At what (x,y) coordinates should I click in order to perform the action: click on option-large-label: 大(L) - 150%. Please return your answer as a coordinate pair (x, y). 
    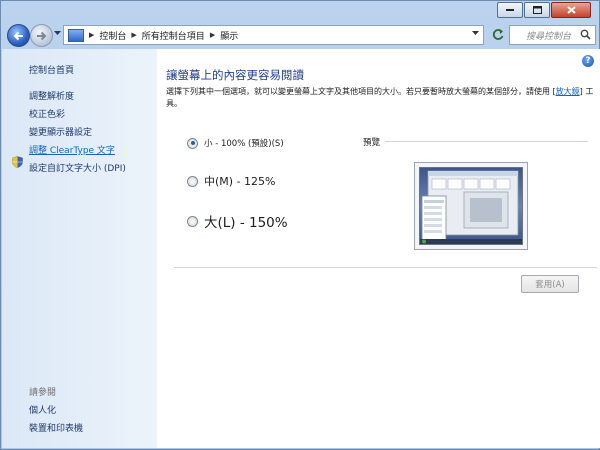
    Looking at the image, I should click on (246, 221).